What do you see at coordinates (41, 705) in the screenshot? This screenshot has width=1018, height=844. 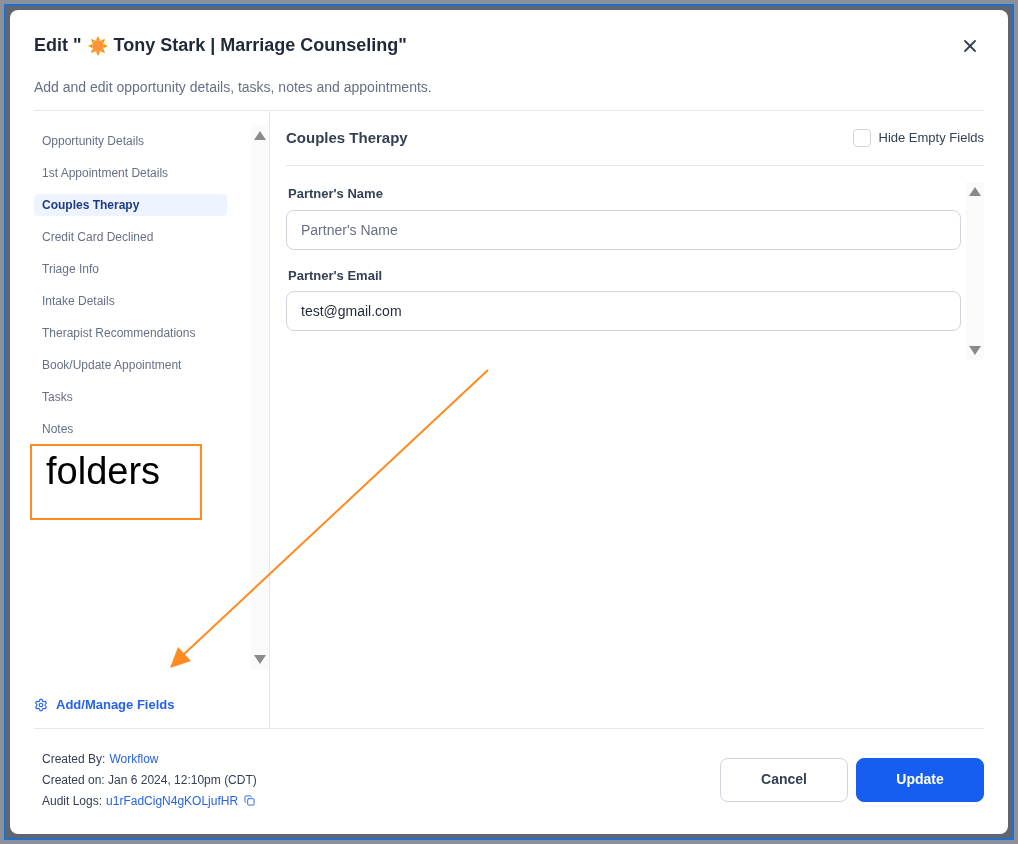 I see `settings-icon` at bounding box center [41, 705].